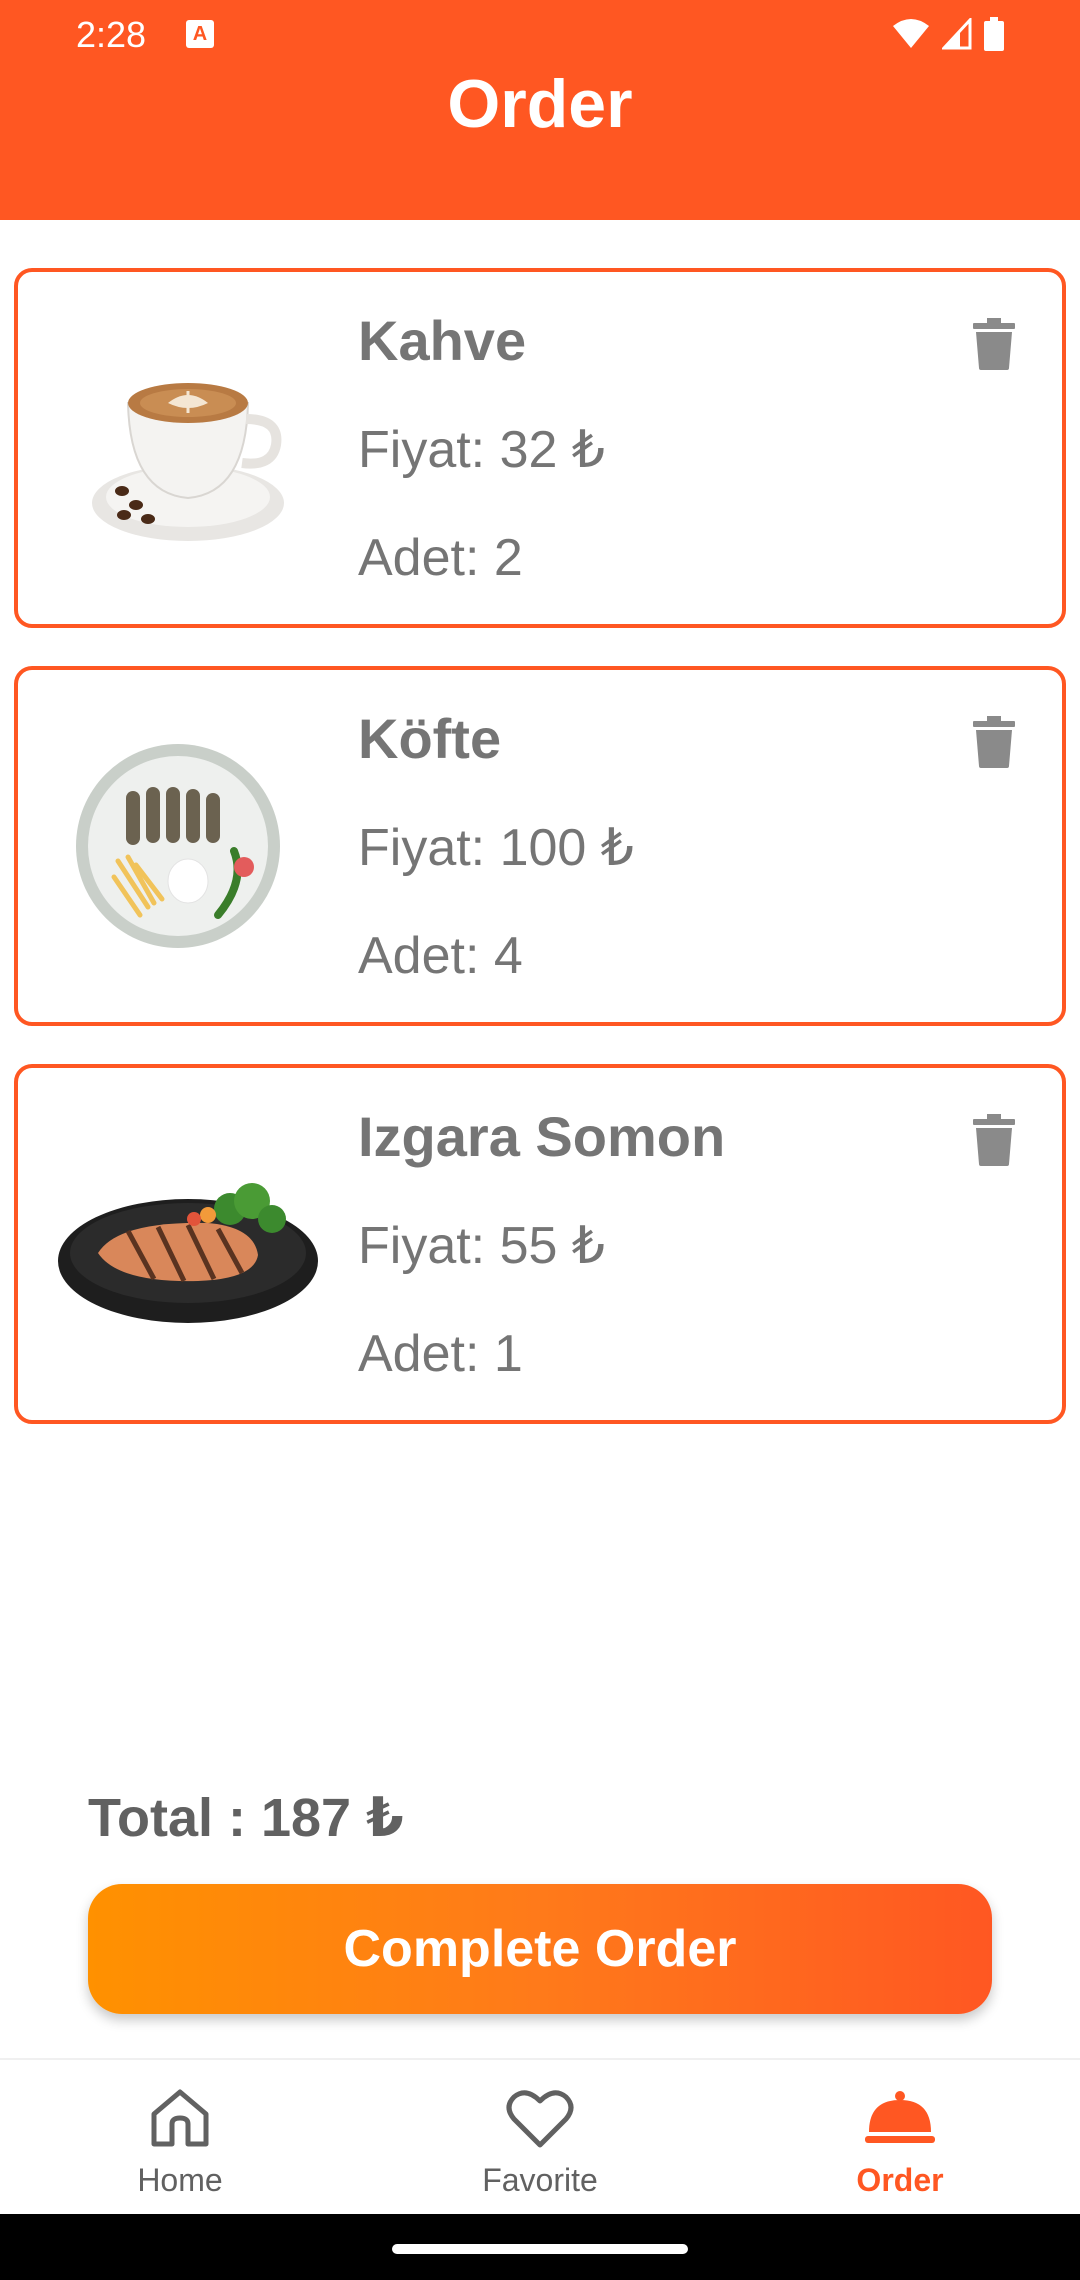  What do you see at coordinates (957, 34) in the screenshot?
I see `signal-icon` at bounding box center [957, 34].